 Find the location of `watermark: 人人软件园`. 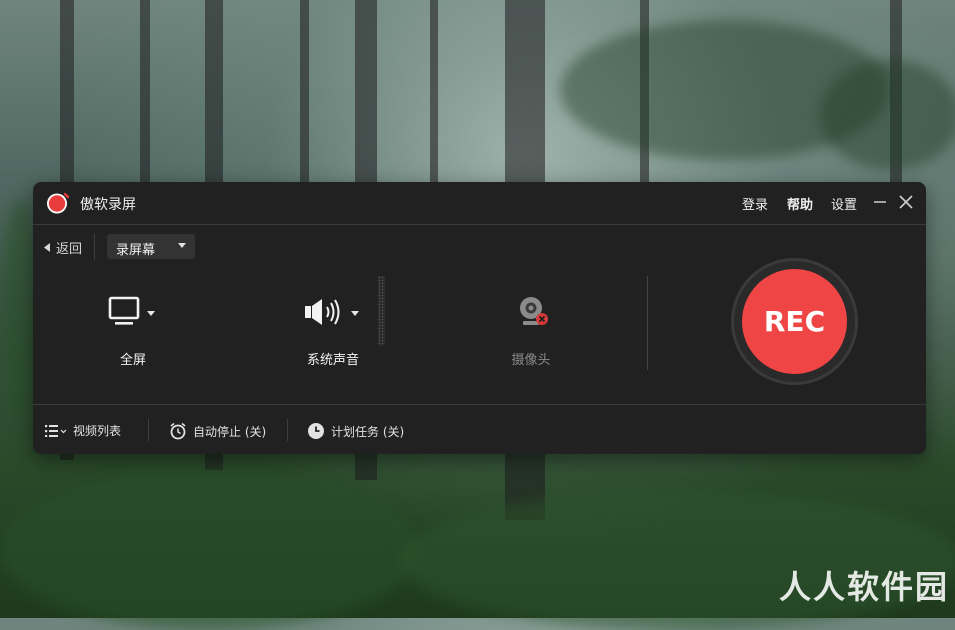

watermark: 人人软件园 is located at coordinates (863, 587).